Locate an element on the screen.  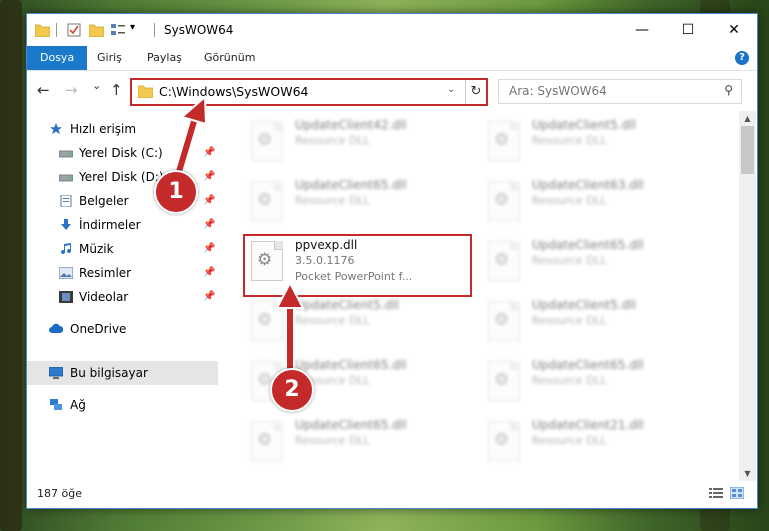
annotation-badge-2: 2 is located at coordinates (292, 390).